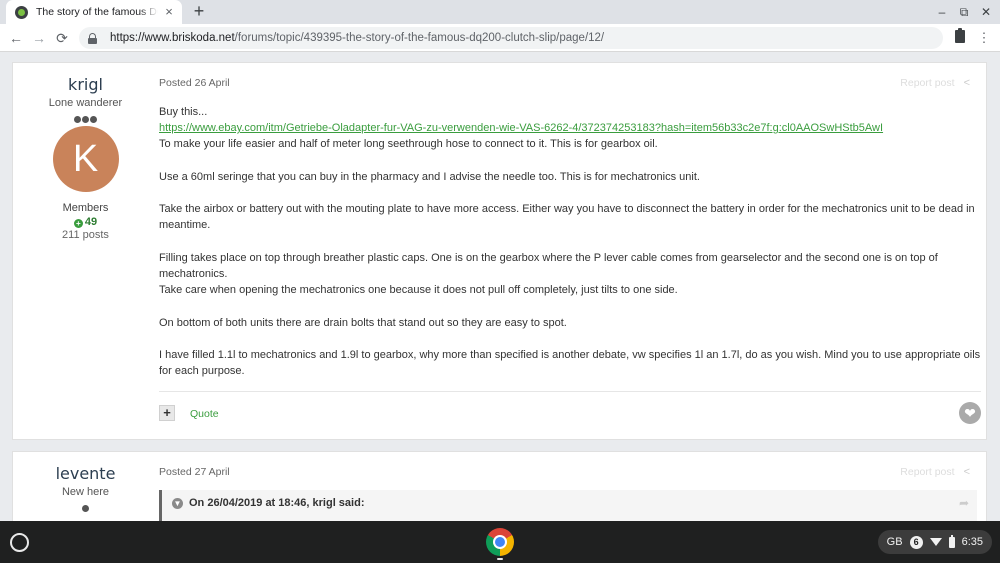  What do you see at coordinates (972, 542) in the screenshot?
I see `clock: 6:35` at bounding box center [972, 542].